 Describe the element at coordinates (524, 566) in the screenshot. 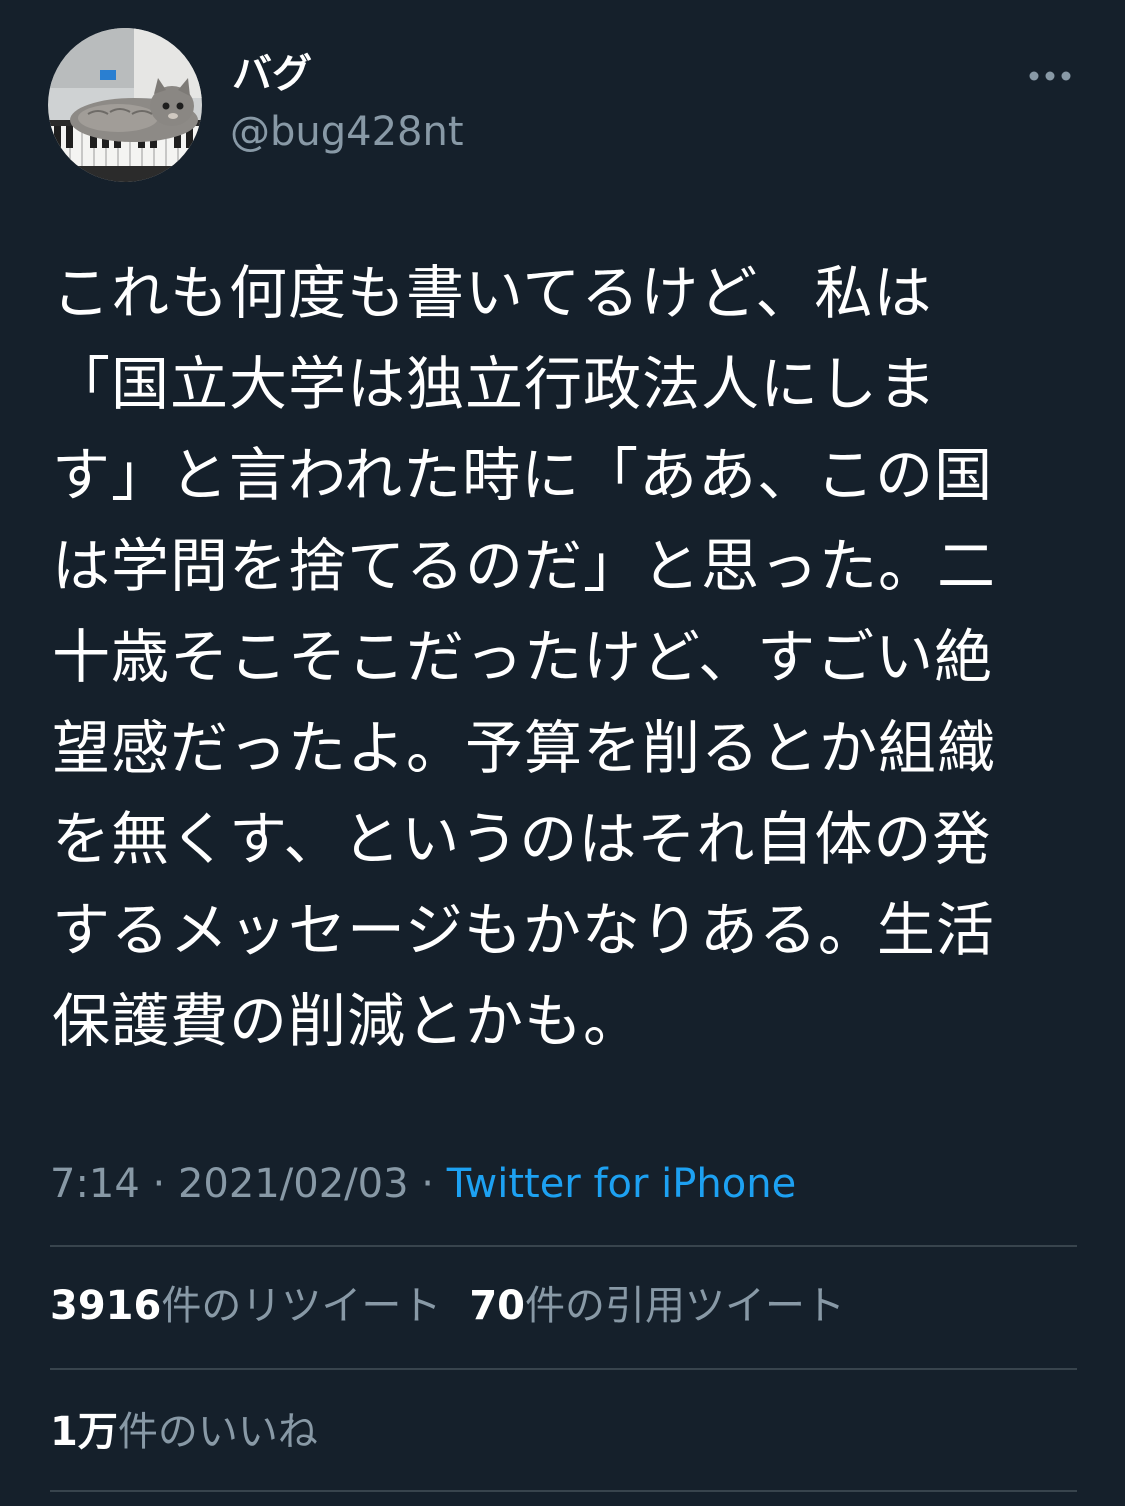

I see `tweet-text-line: は学問を捨てるのだ」と思った。二` at that location.